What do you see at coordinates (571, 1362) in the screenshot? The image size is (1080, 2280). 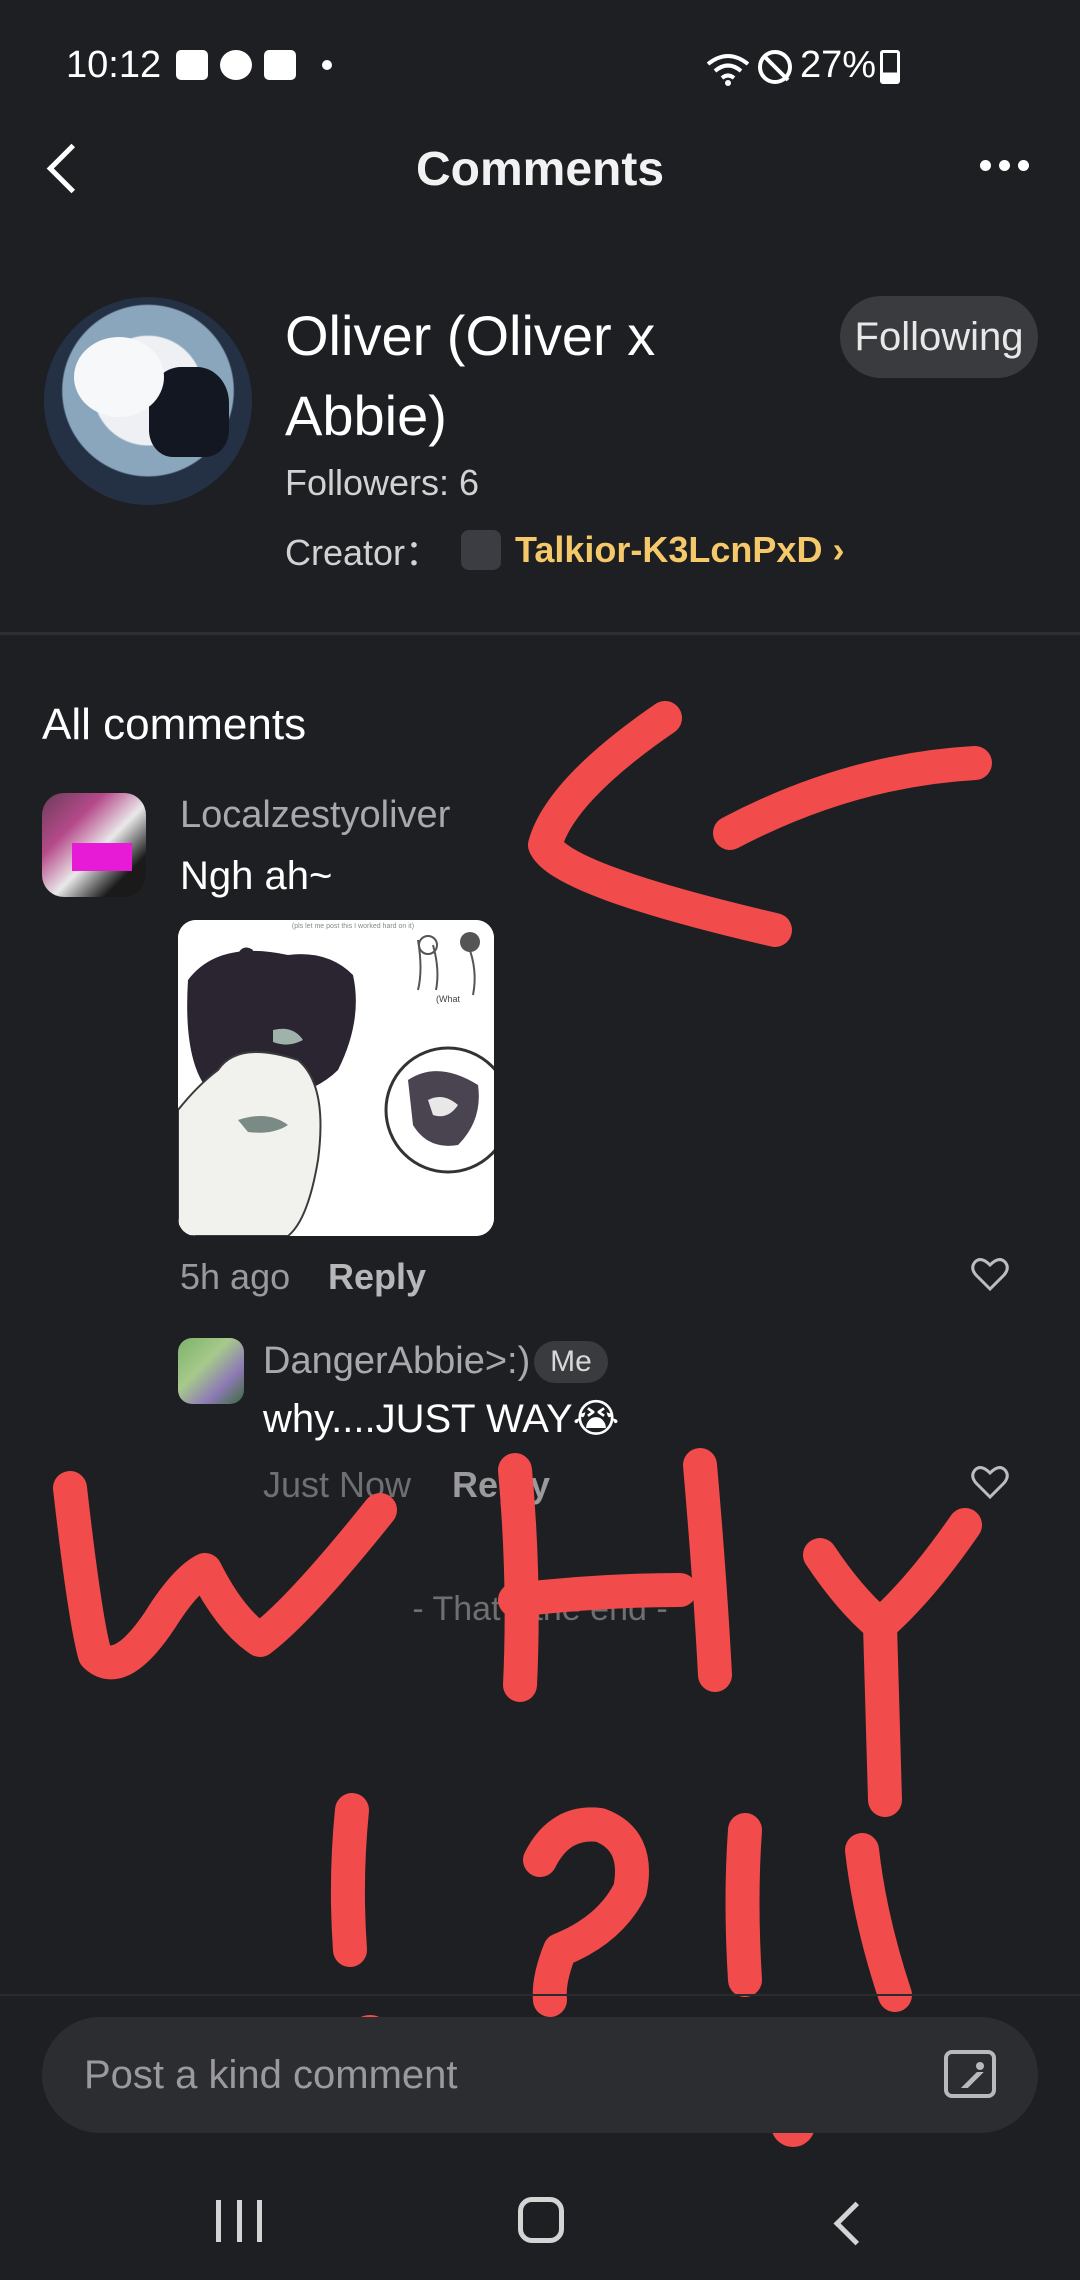 I see `me-badge: Me` at bounding box center [571, 1362].